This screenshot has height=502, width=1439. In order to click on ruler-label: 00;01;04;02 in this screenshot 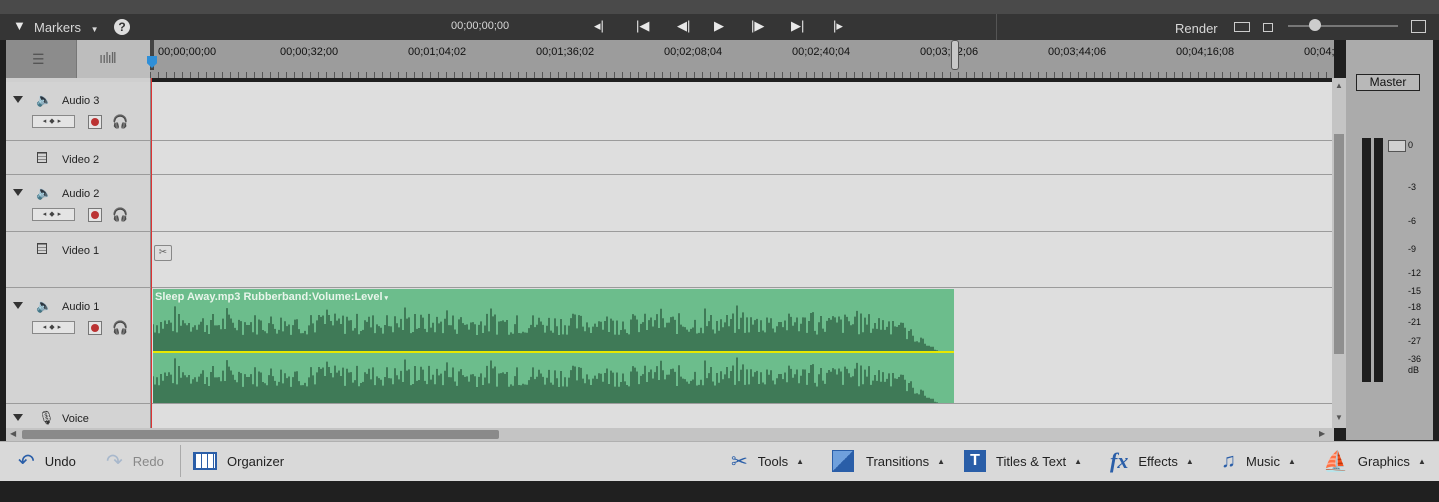, I will do `click(437, 52)`.